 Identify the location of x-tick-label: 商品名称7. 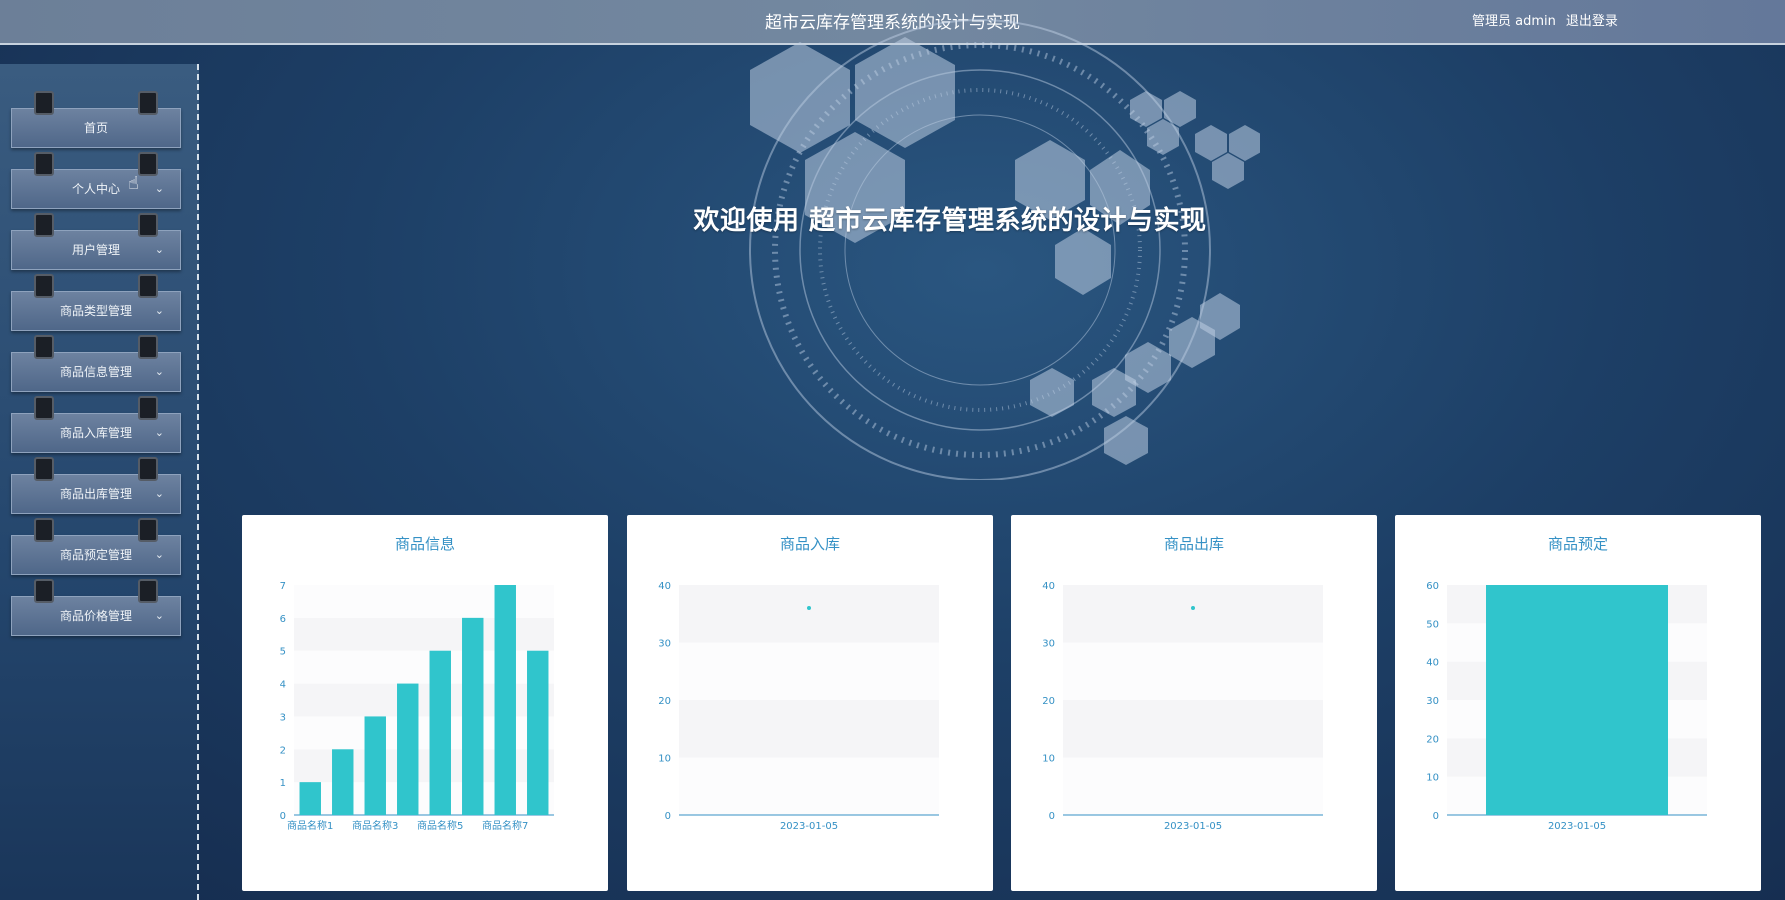
(505, 825).